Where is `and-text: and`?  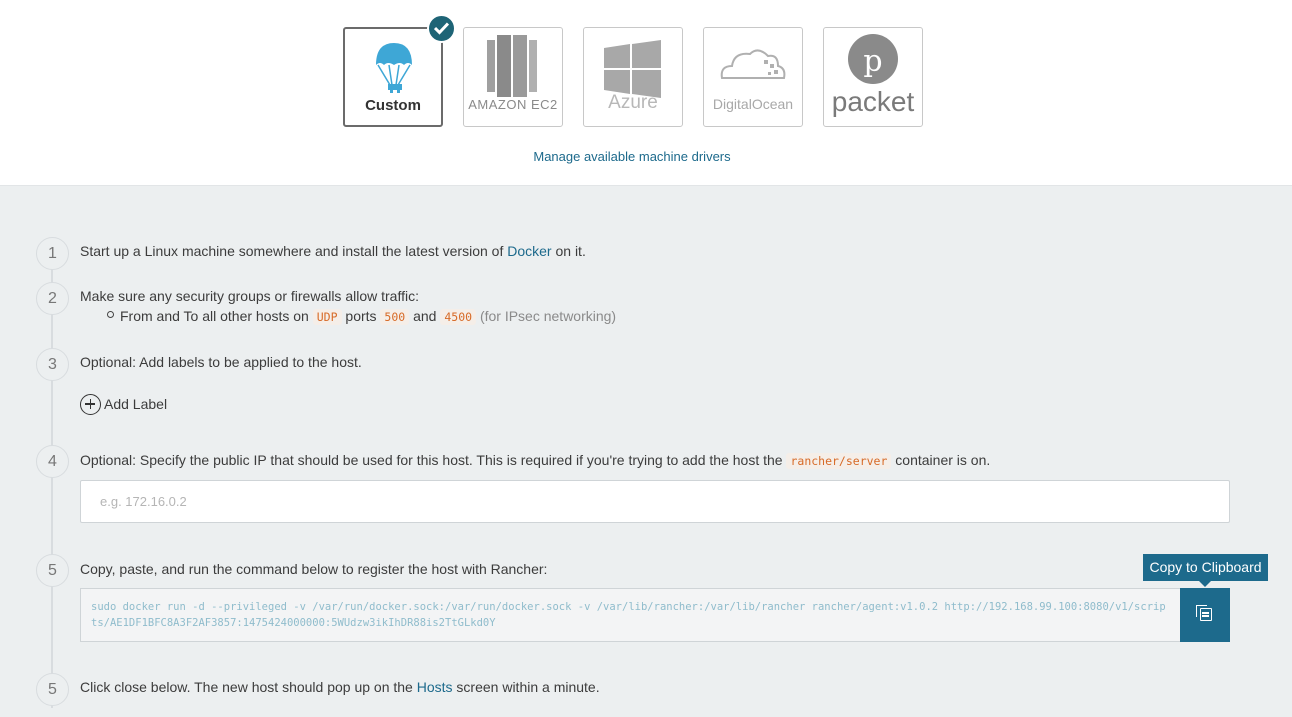 and-text: and is located at coordinates (425, 316).